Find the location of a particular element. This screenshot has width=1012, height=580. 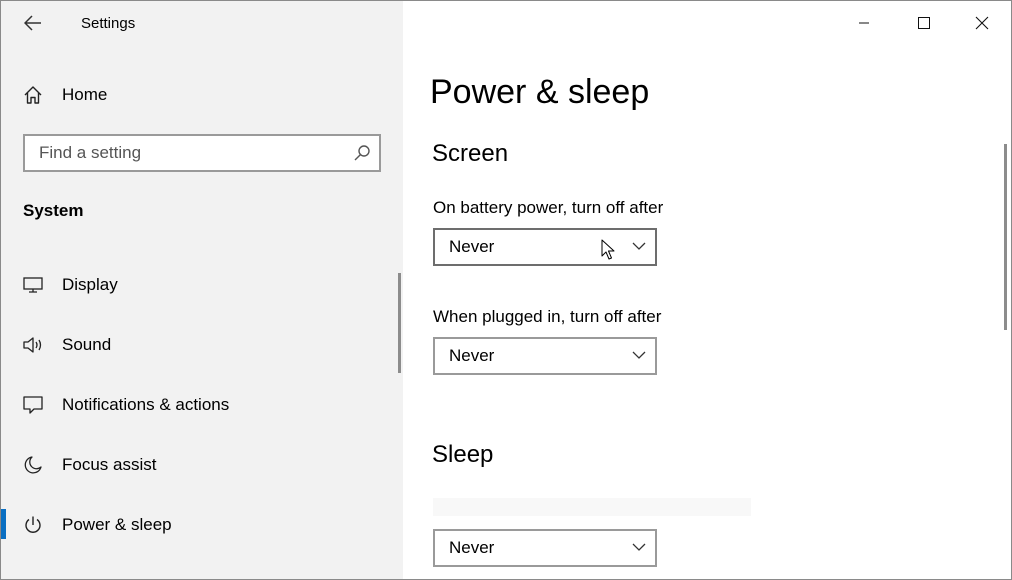

sidebar-item-label: Display is located at coordinates (90, 284).